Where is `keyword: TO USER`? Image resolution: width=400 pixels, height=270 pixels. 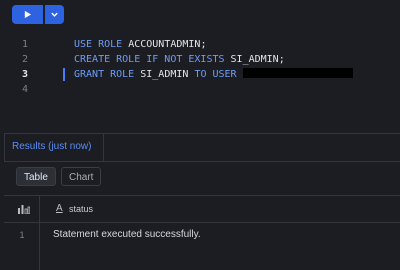 keyword: TO USER is located at coordinates (215, 74).